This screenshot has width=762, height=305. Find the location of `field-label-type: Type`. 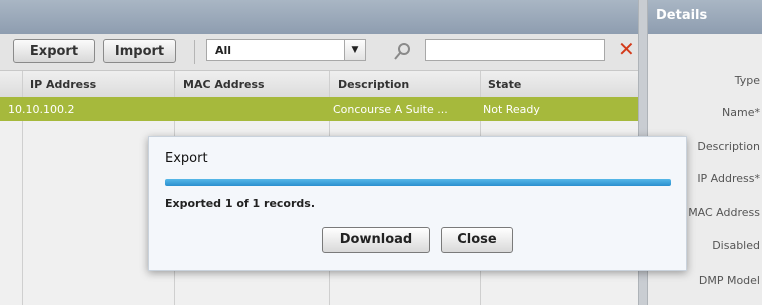

field-label-type: Type is located at coordinates (747, 80).